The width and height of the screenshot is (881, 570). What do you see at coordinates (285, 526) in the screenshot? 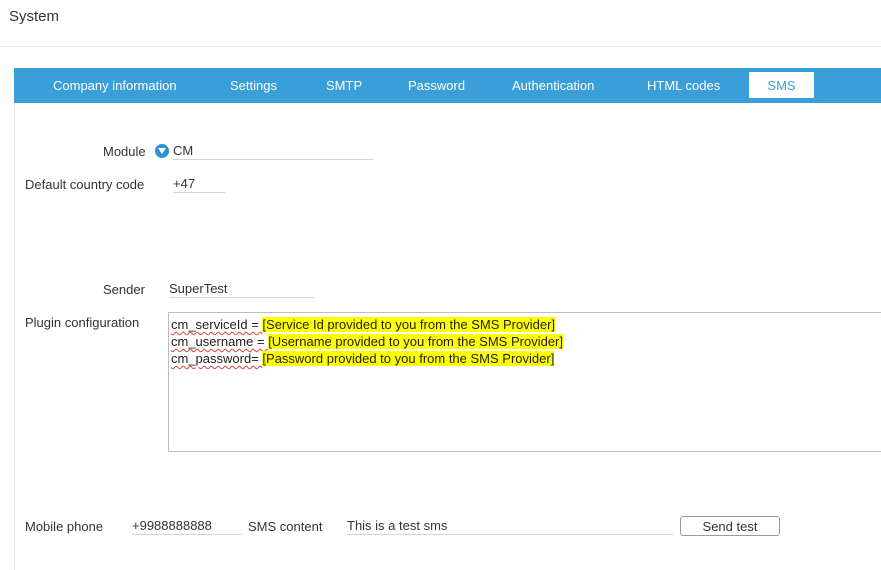
I see `sms-content-label: SMS content` at bounding box center [285, 526].